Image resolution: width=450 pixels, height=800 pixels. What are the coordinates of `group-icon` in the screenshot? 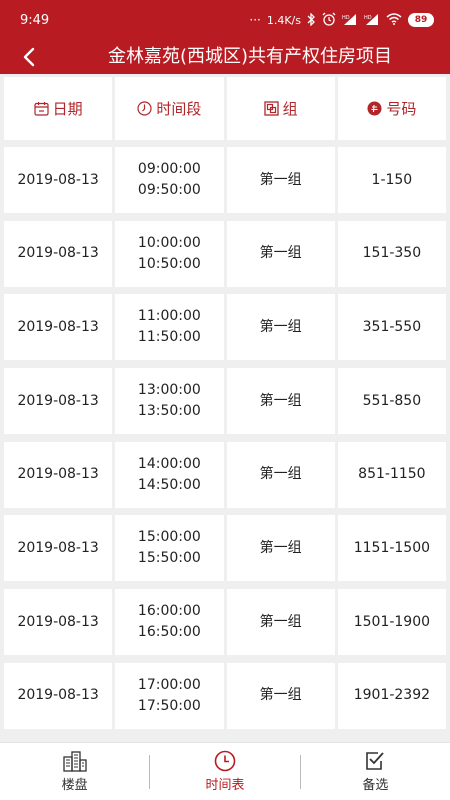 It's located at (271, 108).